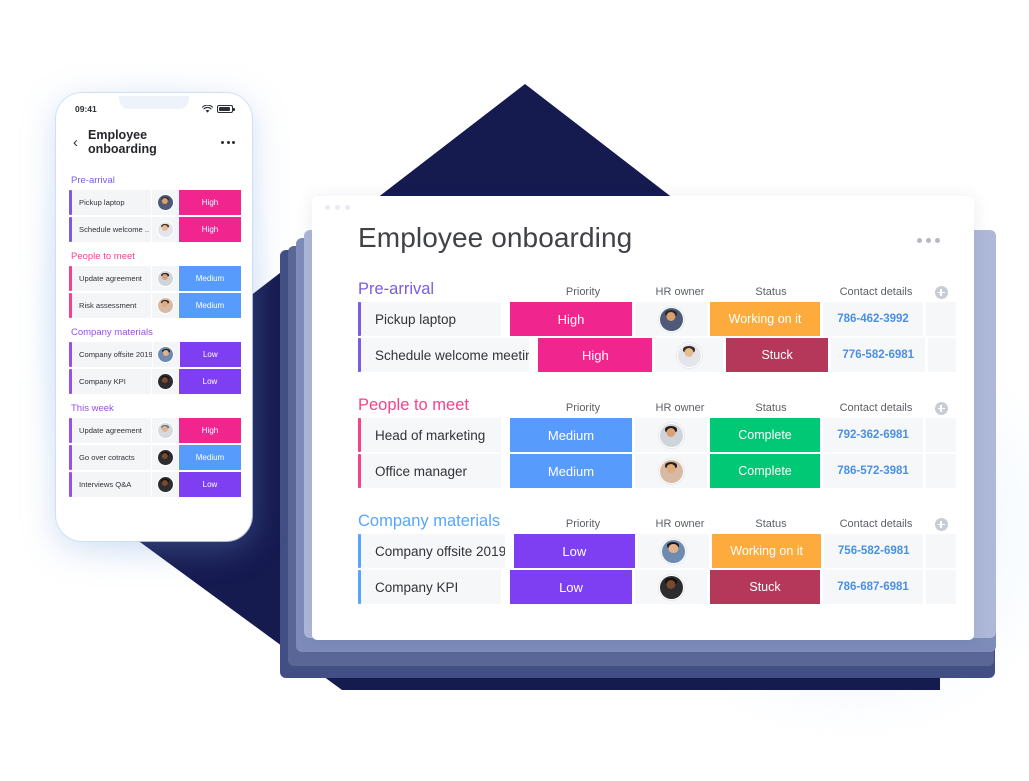 This screenshot has width=1029, height=781. I want to click on group-title: People to meet, so click(413, 405).